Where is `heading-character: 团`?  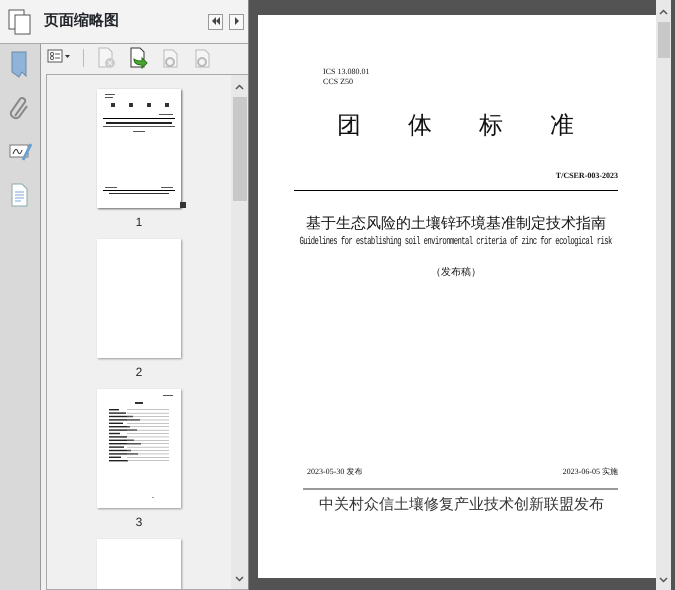
heading-character: 团 is located at coordinates (349, 125).